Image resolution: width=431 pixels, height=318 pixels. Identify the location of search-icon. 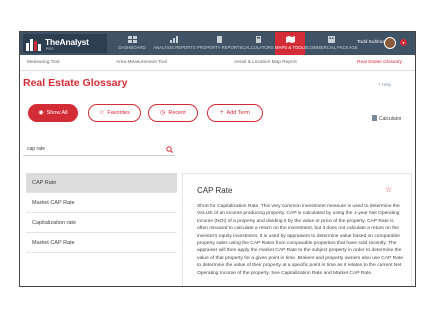
(169, 149).